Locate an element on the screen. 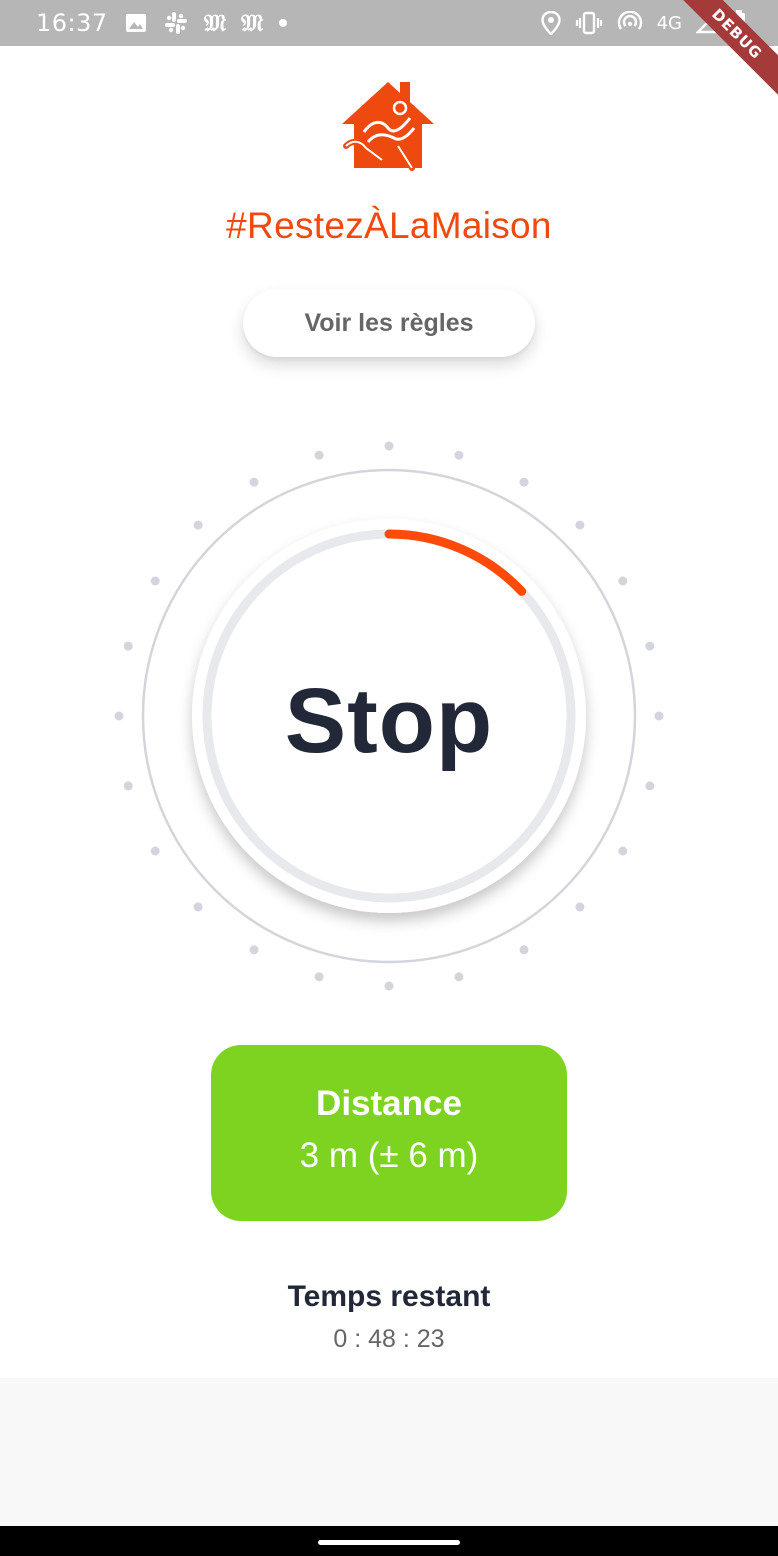  location-icon is located at coordinates (550, 23).